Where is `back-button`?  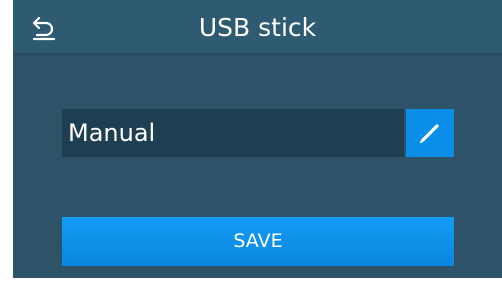 back-button is located at coordinates (44, 28).